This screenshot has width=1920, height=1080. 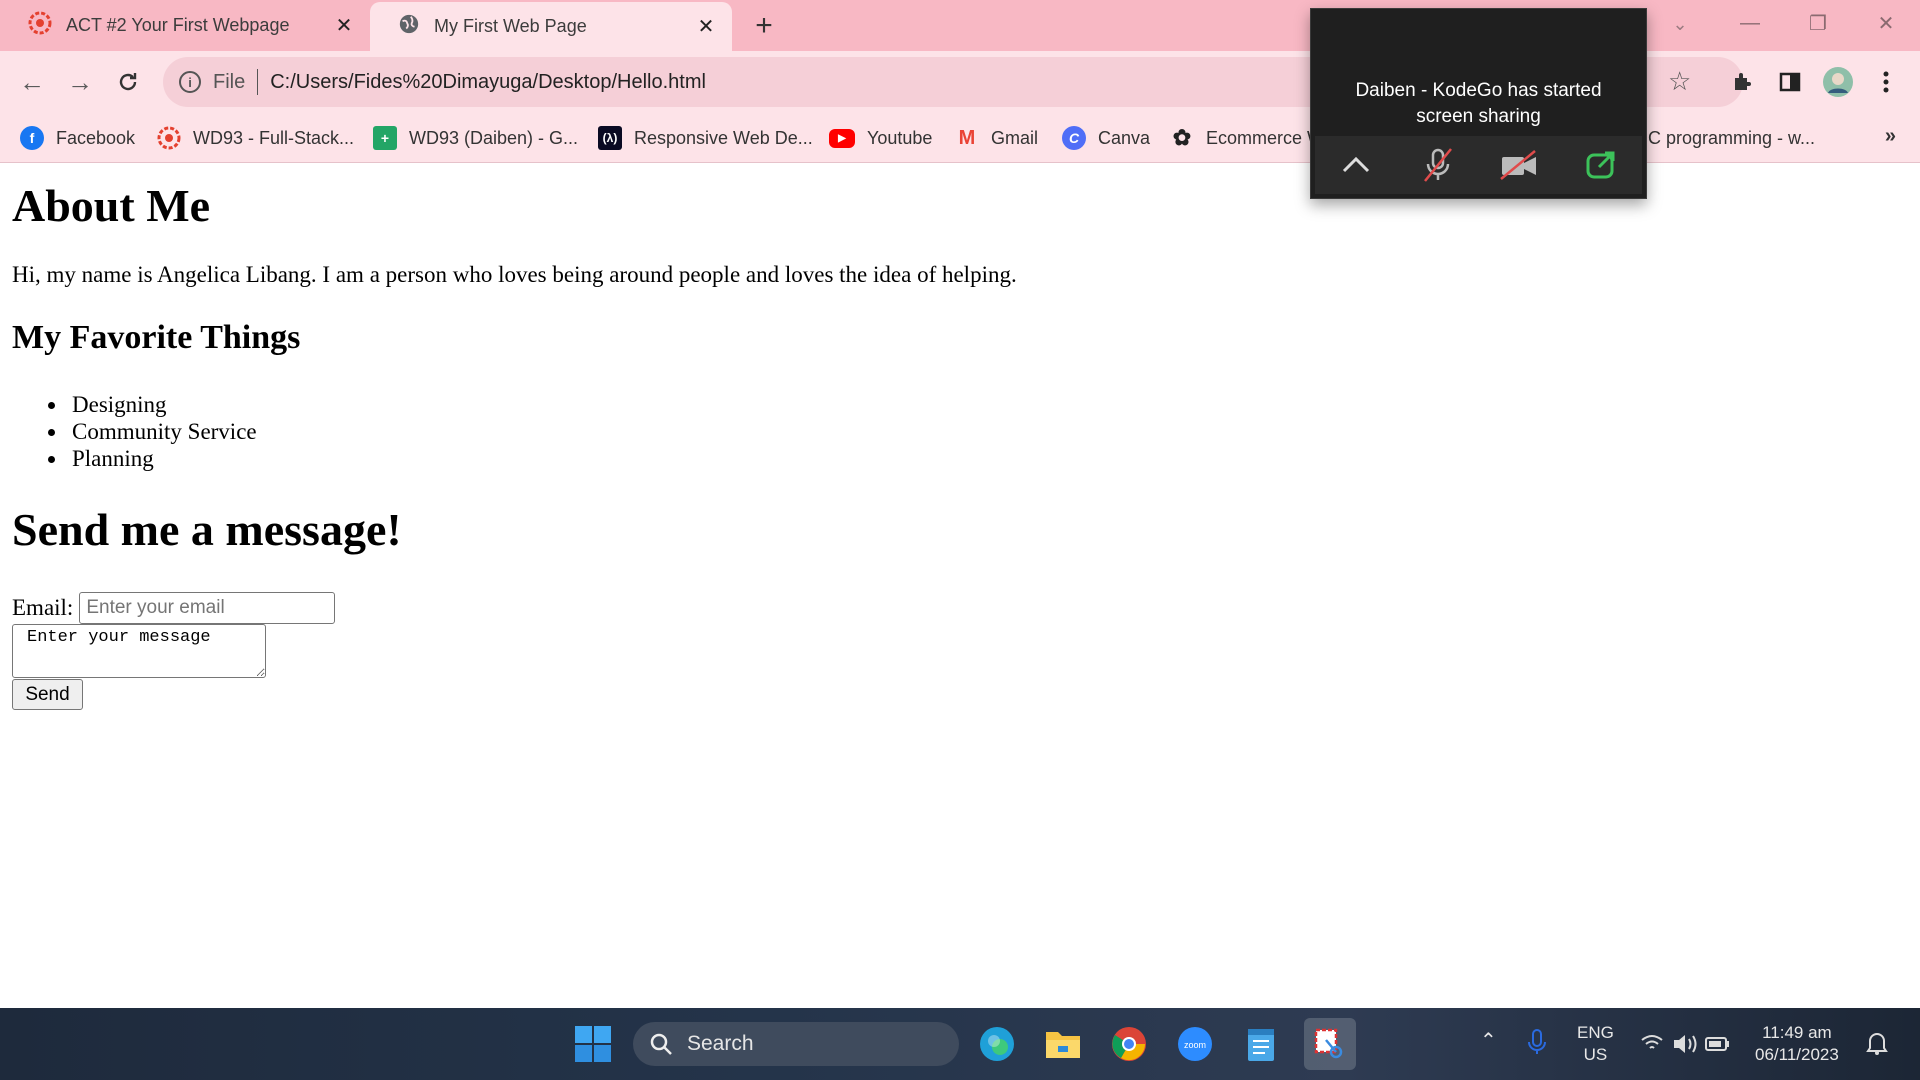 I want to click on info-icon: i, so click(x=190, y=82).